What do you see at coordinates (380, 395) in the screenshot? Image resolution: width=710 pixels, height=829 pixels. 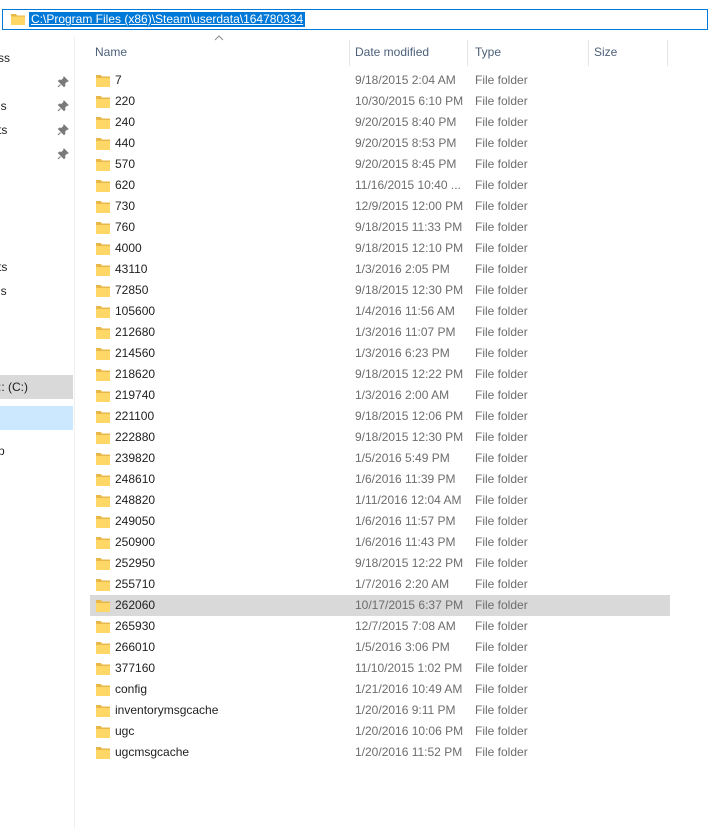 I see `file-row: 219740 1/3/2016 2:00 AM File folder` at bounding box center [380, 395].